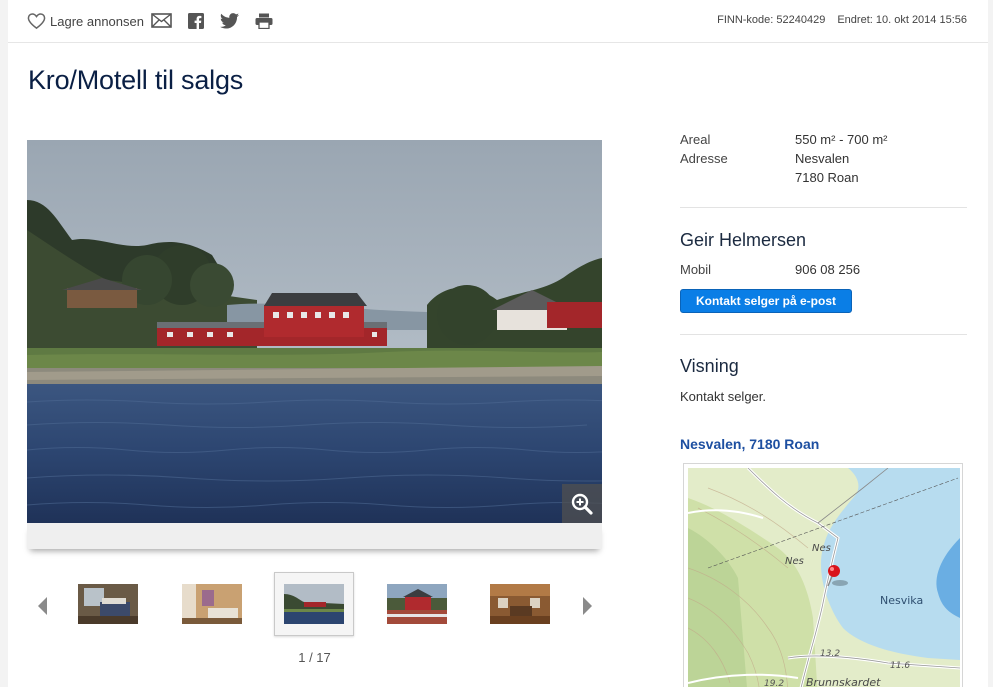  Describe the element at coordinates (749, 444) in the screenshot. I see `map-address-link: Nesvalen, 7180 Roan` at that location.